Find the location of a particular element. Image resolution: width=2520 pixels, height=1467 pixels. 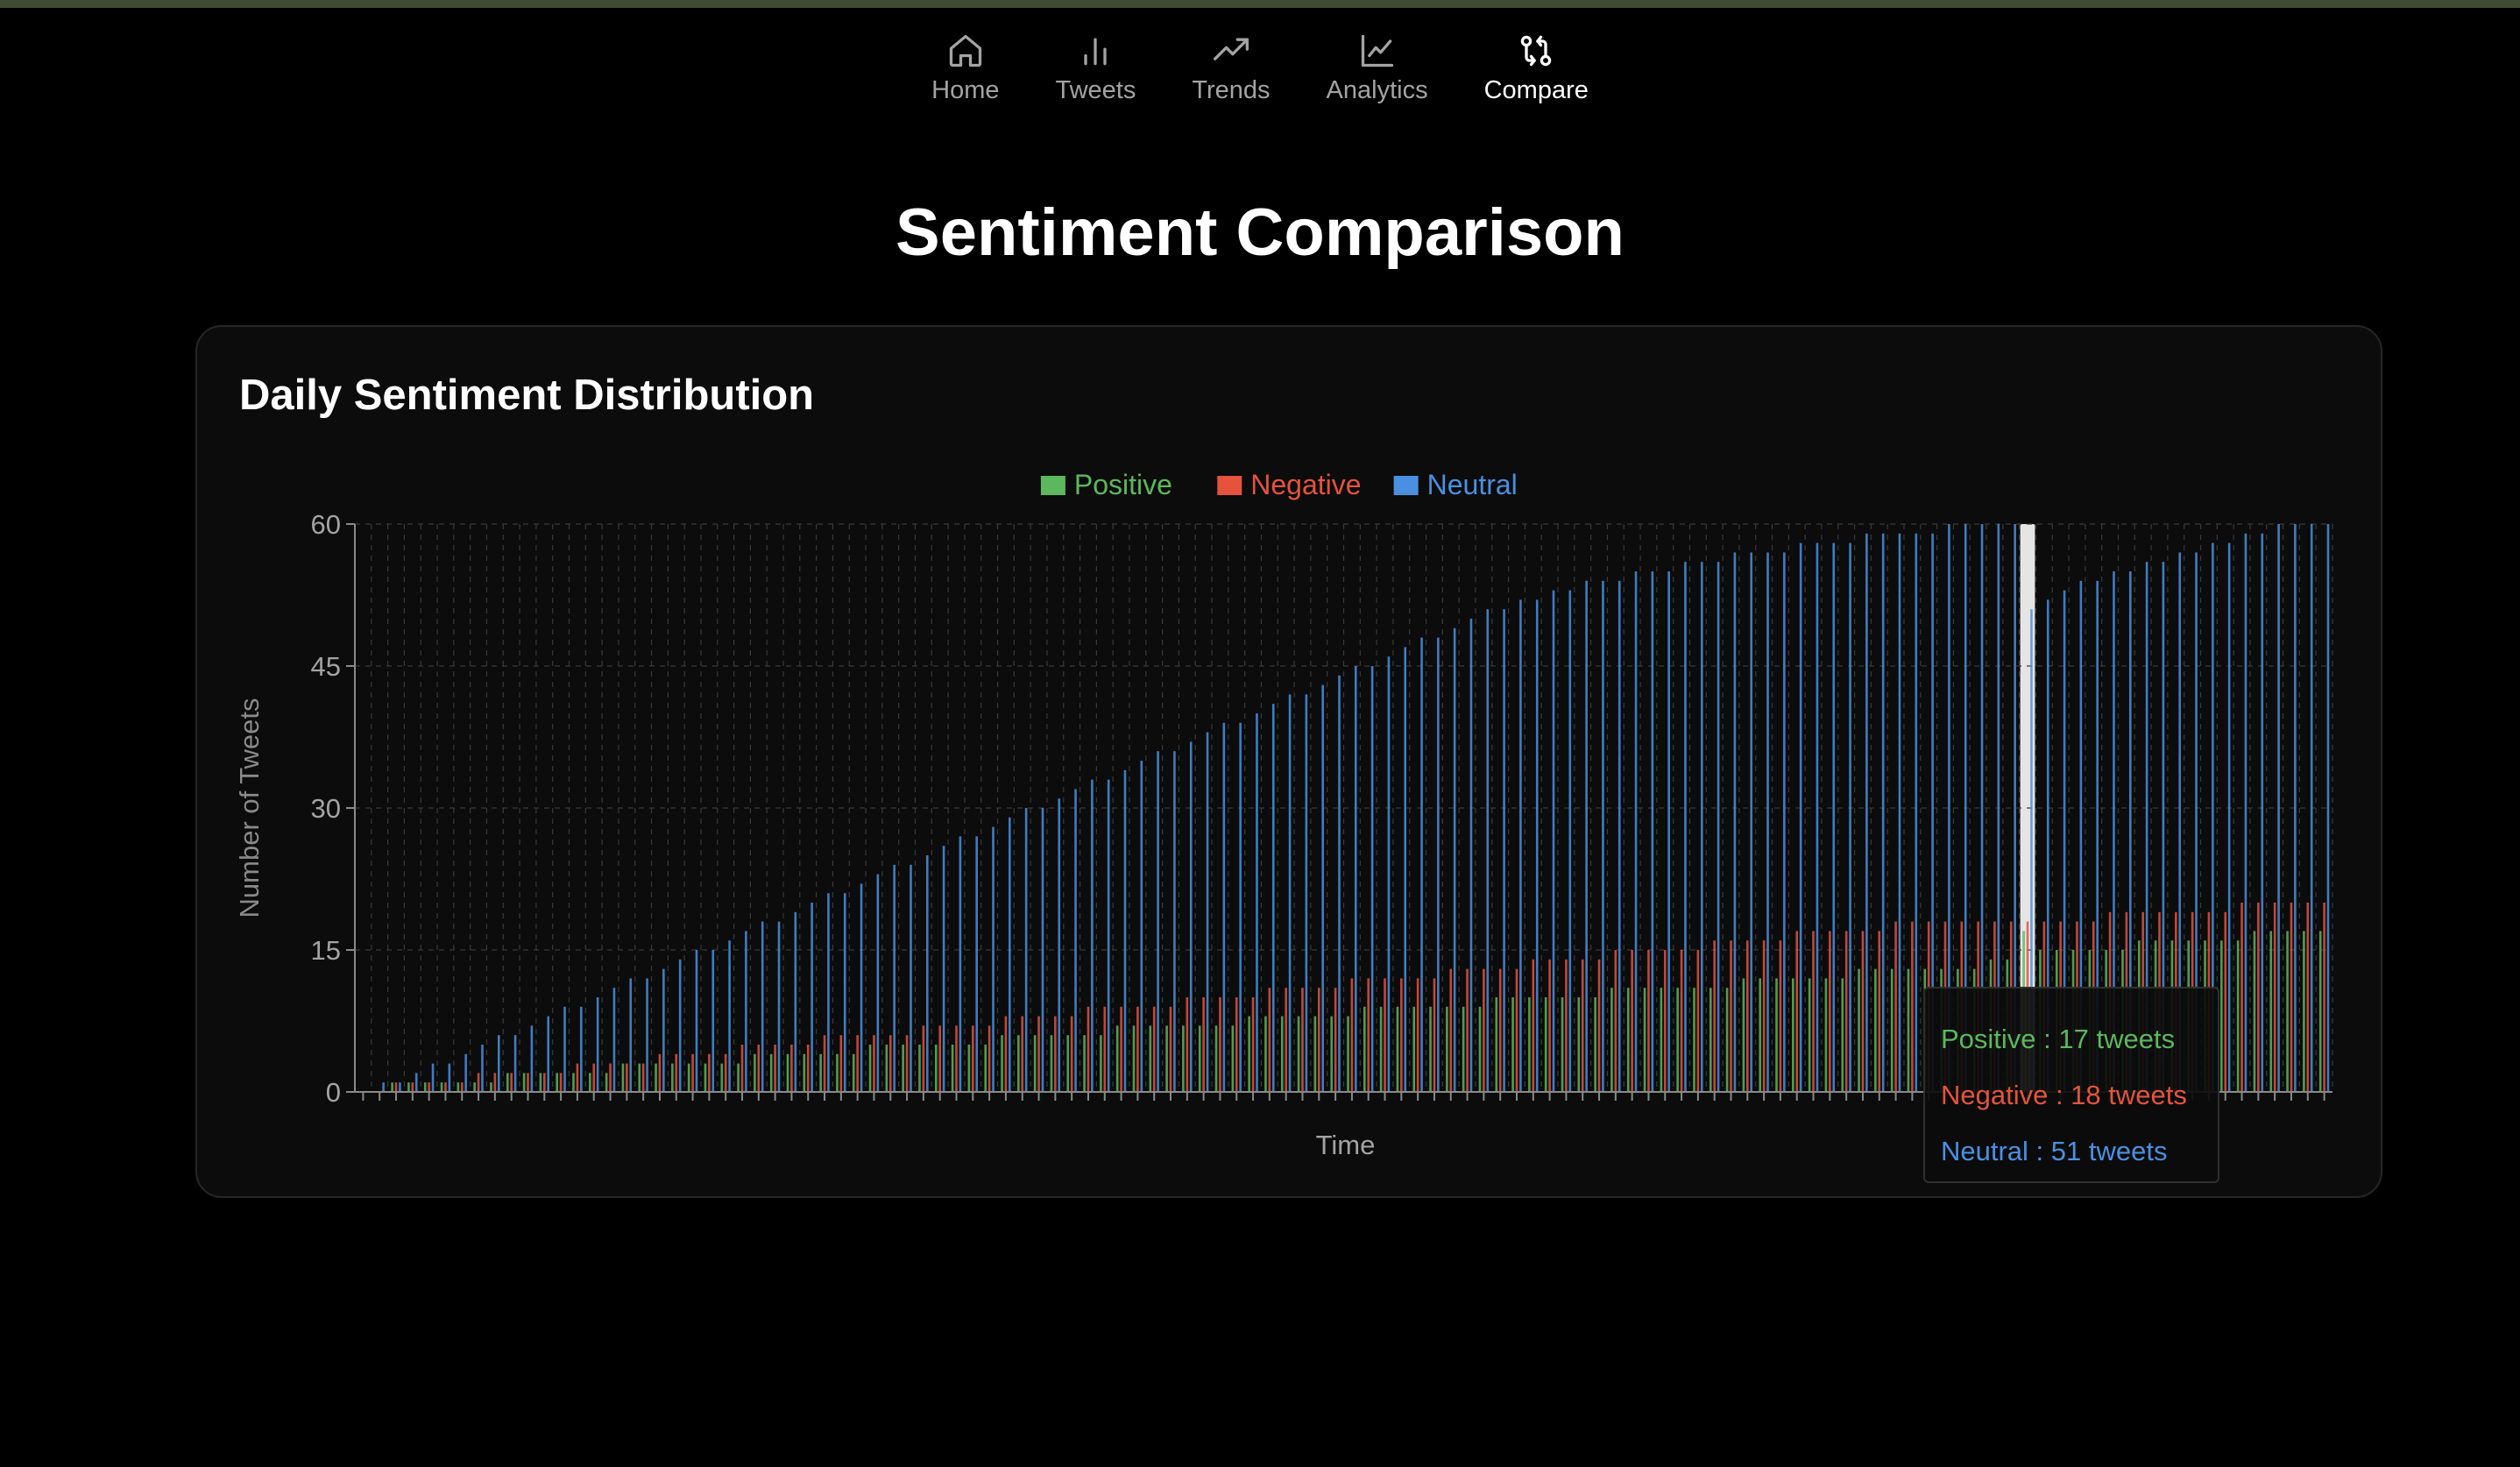

line-chart-icon is located at coordinates (1377, 50).